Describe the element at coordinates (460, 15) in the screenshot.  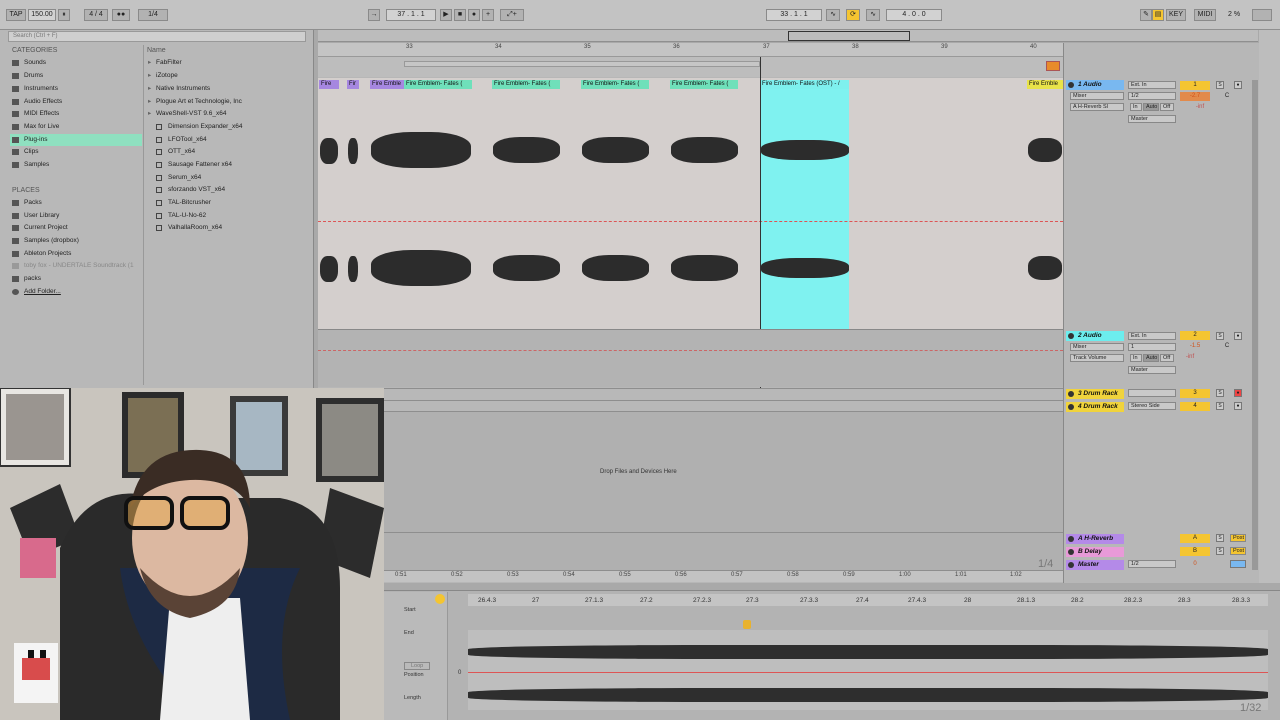
I see `stop-icon: ■` at that location.